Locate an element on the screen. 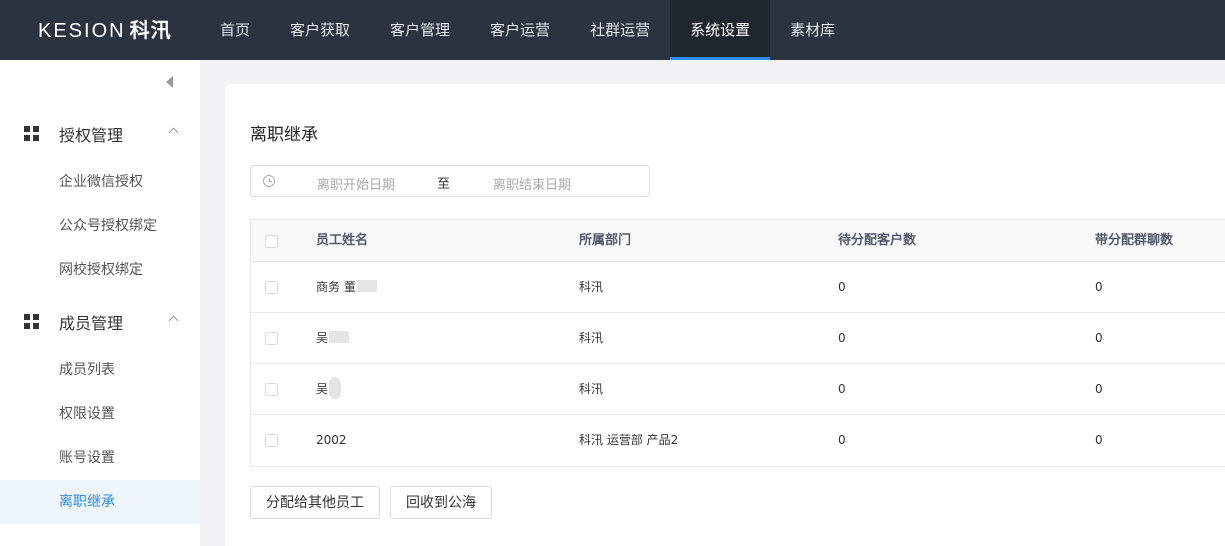 The width and height of the screenshot is (1225, 546). logo: KESION 科汛 is located at coordinates (105, 30).